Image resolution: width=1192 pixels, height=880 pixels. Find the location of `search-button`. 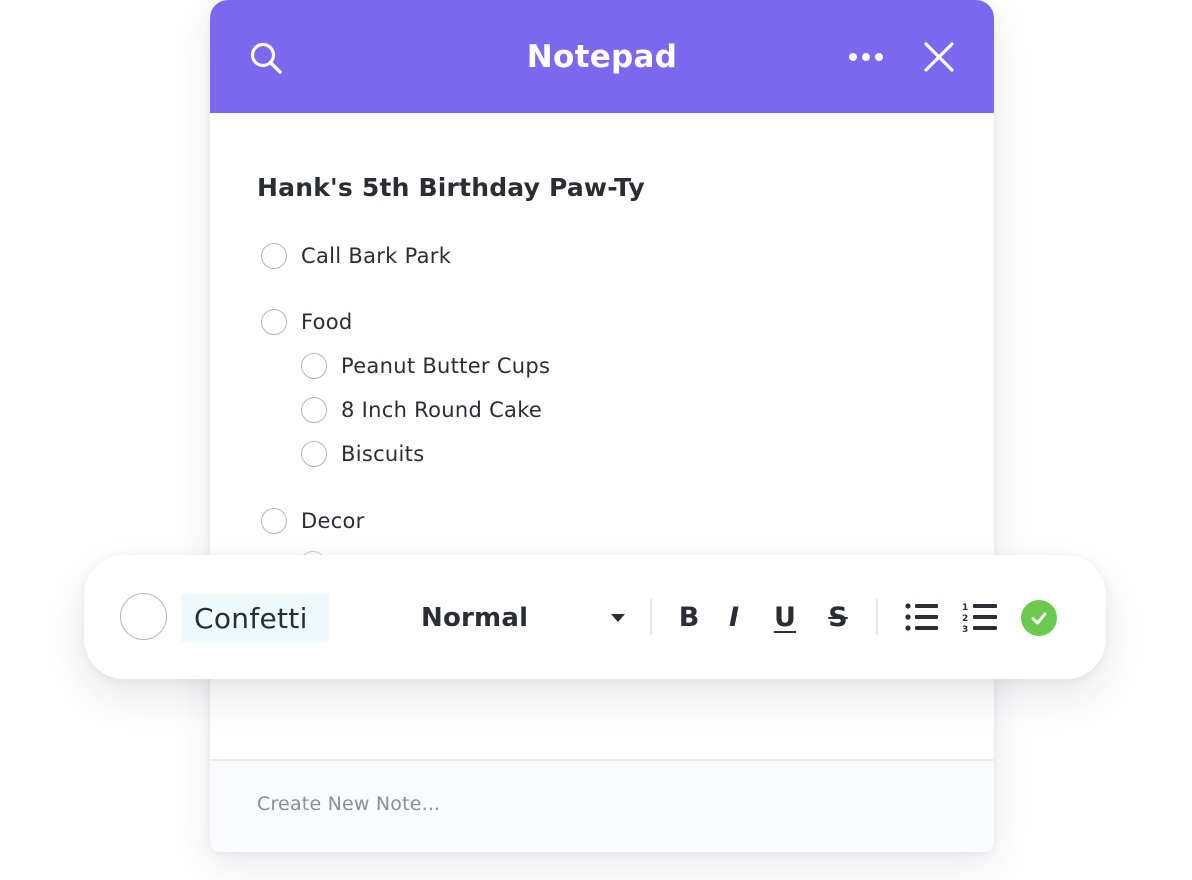

search-button is located at coordinates (266, 58).